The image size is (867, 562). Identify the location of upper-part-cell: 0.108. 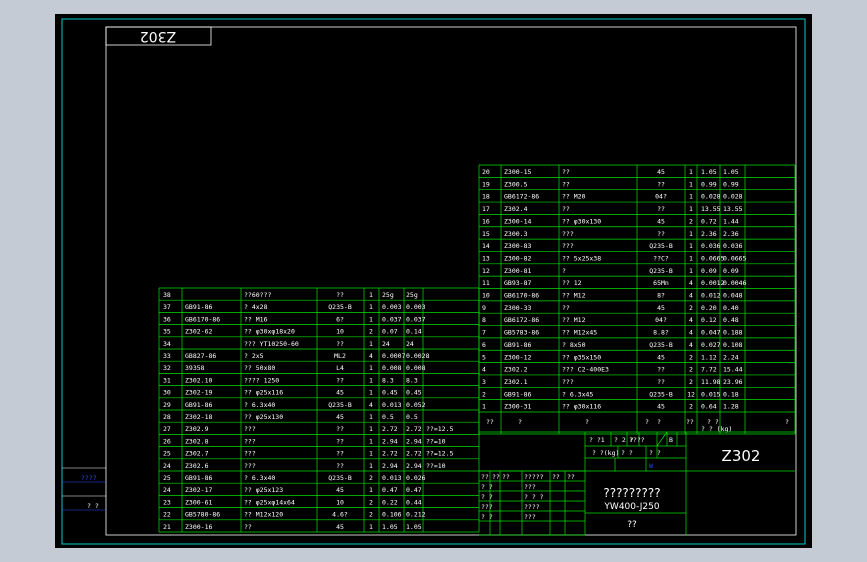
(733, 345).